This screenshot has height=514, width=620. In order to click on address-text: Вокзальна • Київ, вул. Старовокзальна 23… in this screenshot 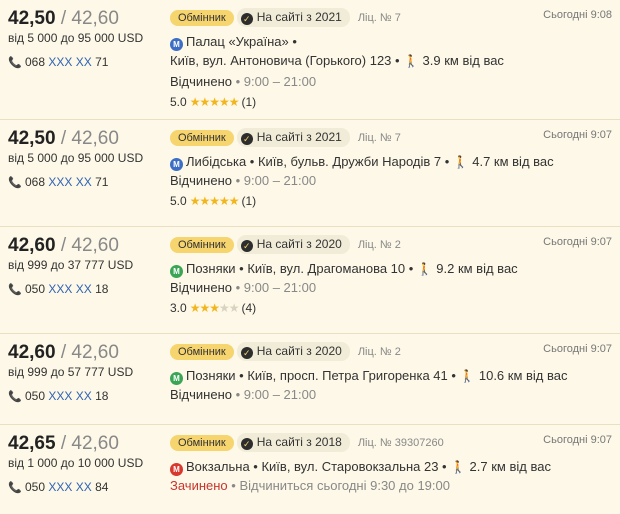, I will do `click(316, 466)`.